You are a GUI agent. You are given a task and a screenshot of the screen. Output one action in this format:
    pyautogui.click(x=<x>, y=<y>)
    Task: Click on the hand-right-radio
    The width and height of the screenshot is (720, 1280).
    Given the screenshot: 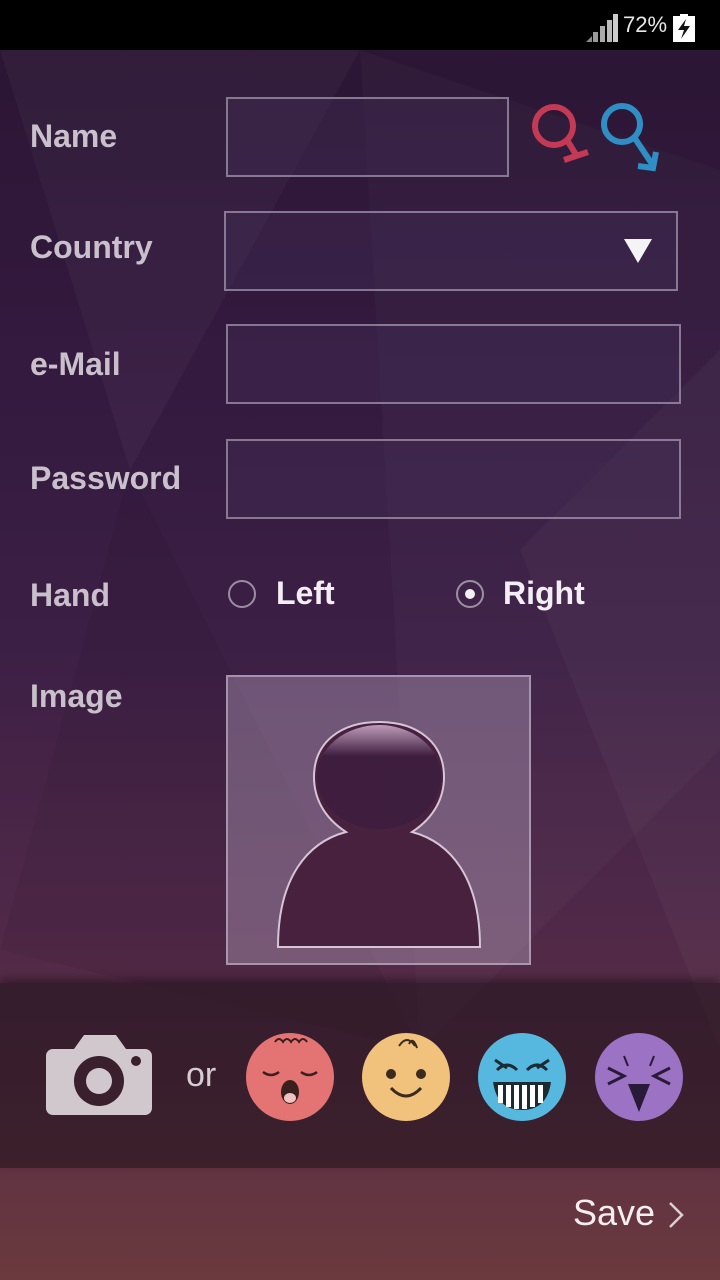 What is the action you would take?
    pyautogui.click(x=470, y=594)
    